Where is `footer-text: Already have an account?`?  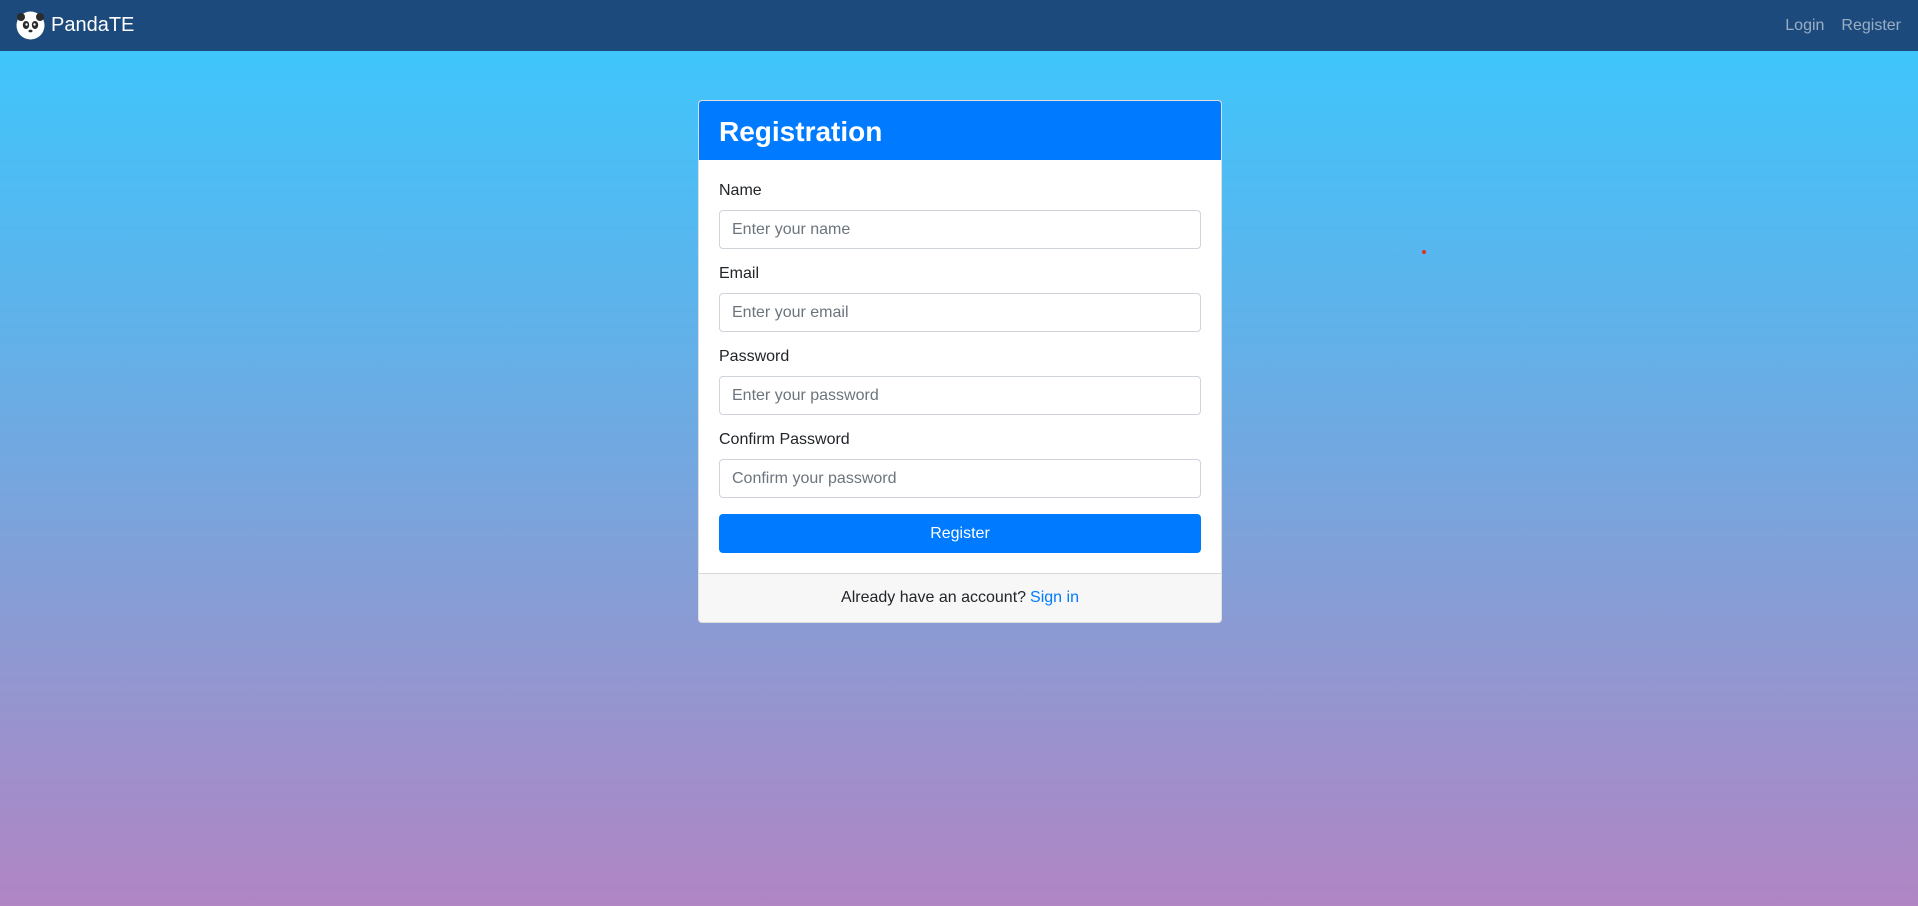 footer-text: Already have an account? is located at coordinates (934, 597).